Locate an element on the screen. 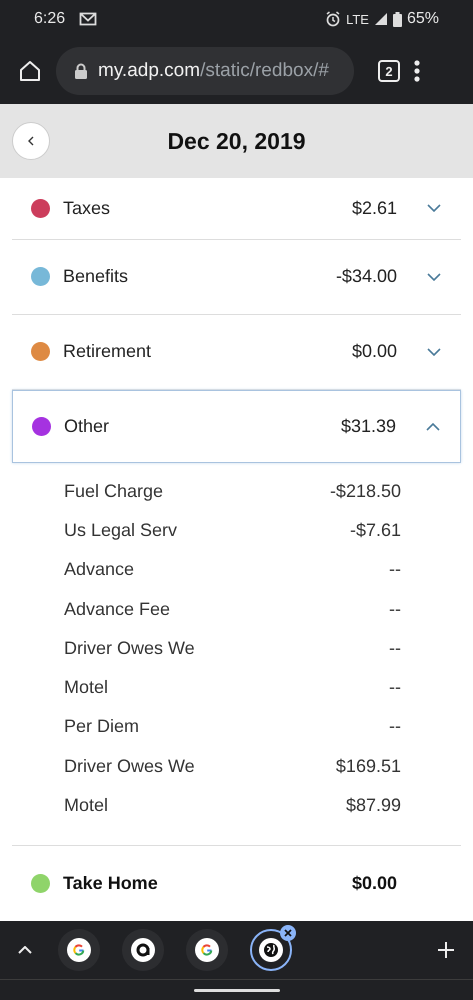 This screenshot has height=1000, width=473. mail-icon is located at coordinates (88, 19).